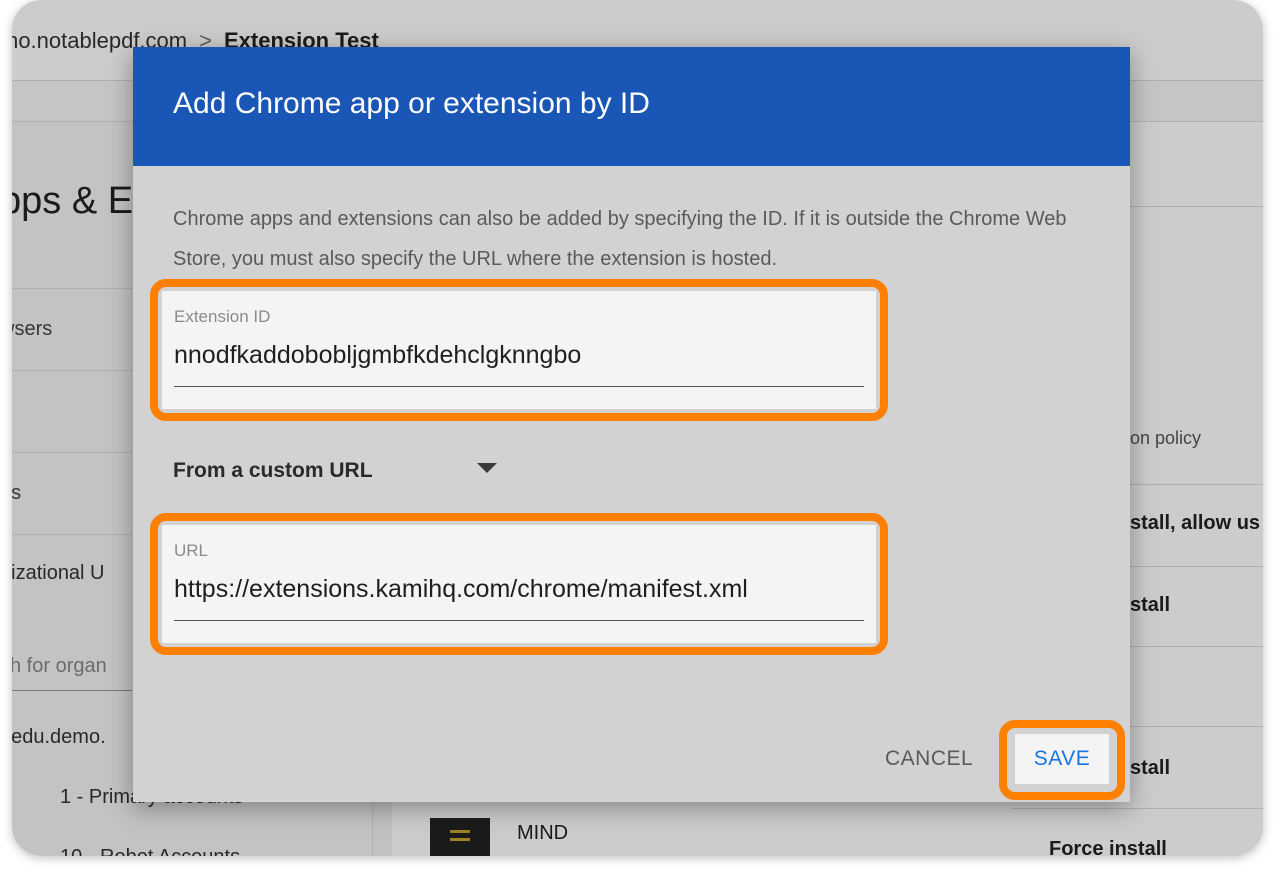 The image size is (1275, 879). I want to click on dialog-title: Add Chrome app or extension by ID, so click(411, 103).